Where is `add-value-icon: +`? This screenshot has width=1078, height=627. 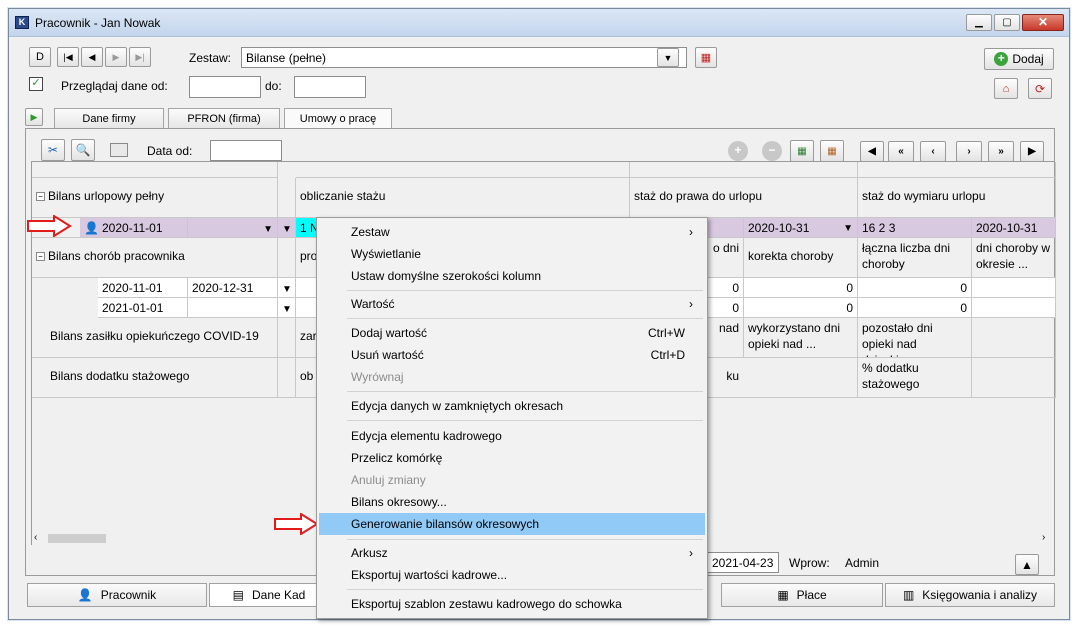
add-value-icon: + is located at coordinates (738, 151).